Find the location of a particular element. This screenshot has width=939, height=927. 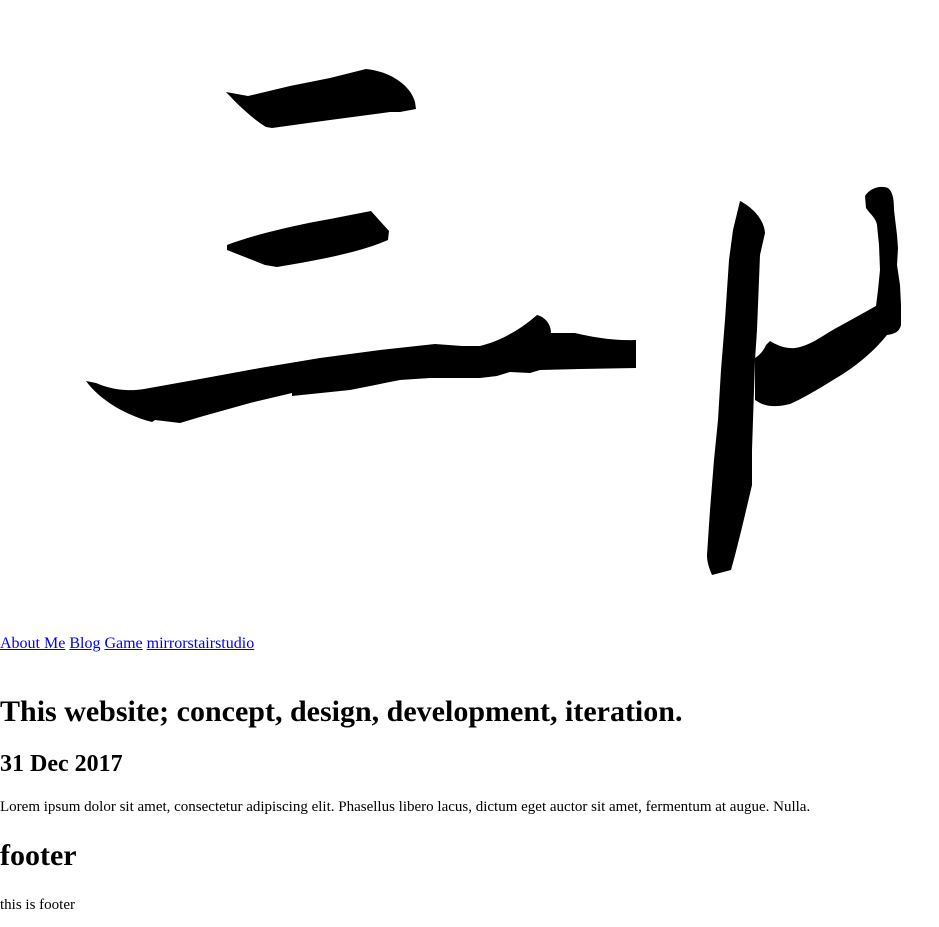

nav-link-blog: Blog is located at coordinates (84, 643).